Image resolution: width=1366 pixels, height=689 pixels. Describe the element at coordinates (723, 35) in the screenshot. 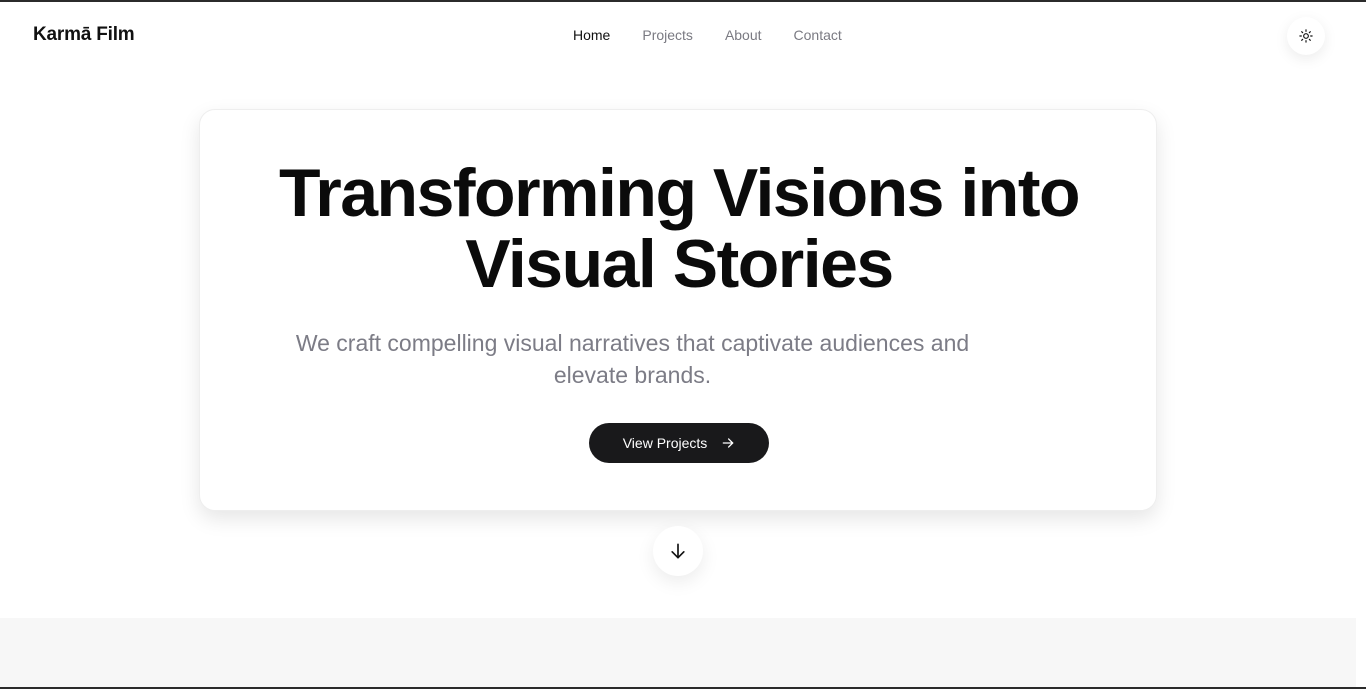

I see `main-nav: Home Projects About Contact` at that location.